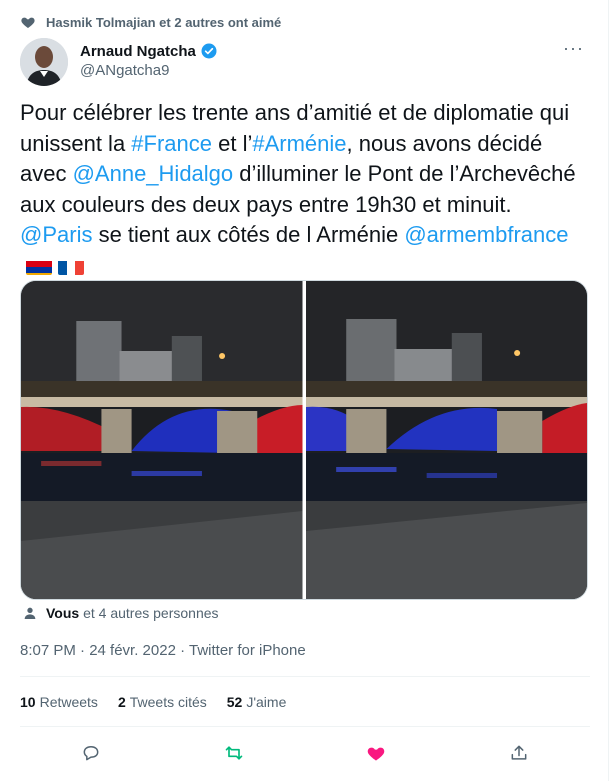 This screenshot has height=781, width=611. Describe the element at coordinates (39, 266) in the screenshot. I see `armenia-flag-icon` at that location.